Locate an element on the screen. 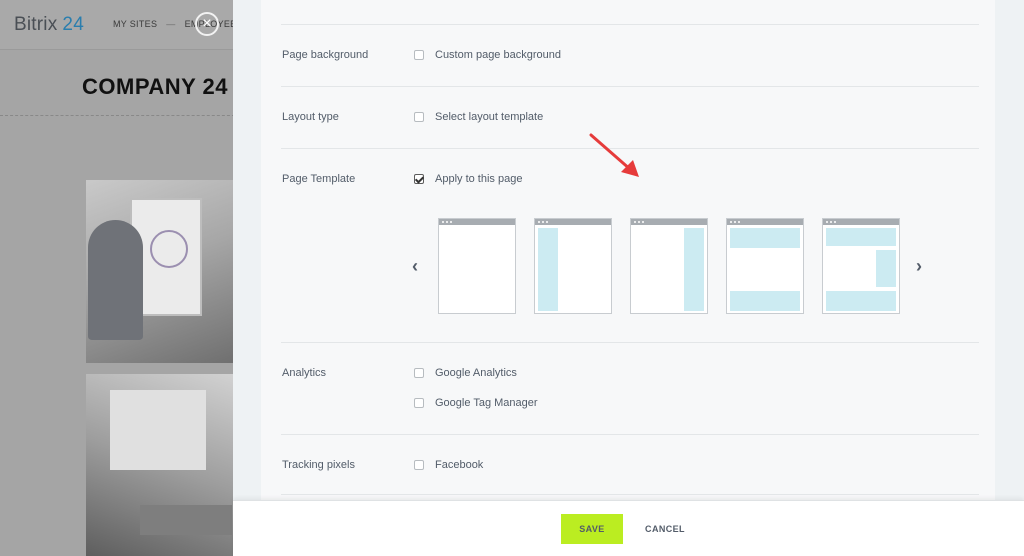 The image size is (1024, 556). apply-to-this-page-option: Apply to this page is located at coordinates (468, 179).